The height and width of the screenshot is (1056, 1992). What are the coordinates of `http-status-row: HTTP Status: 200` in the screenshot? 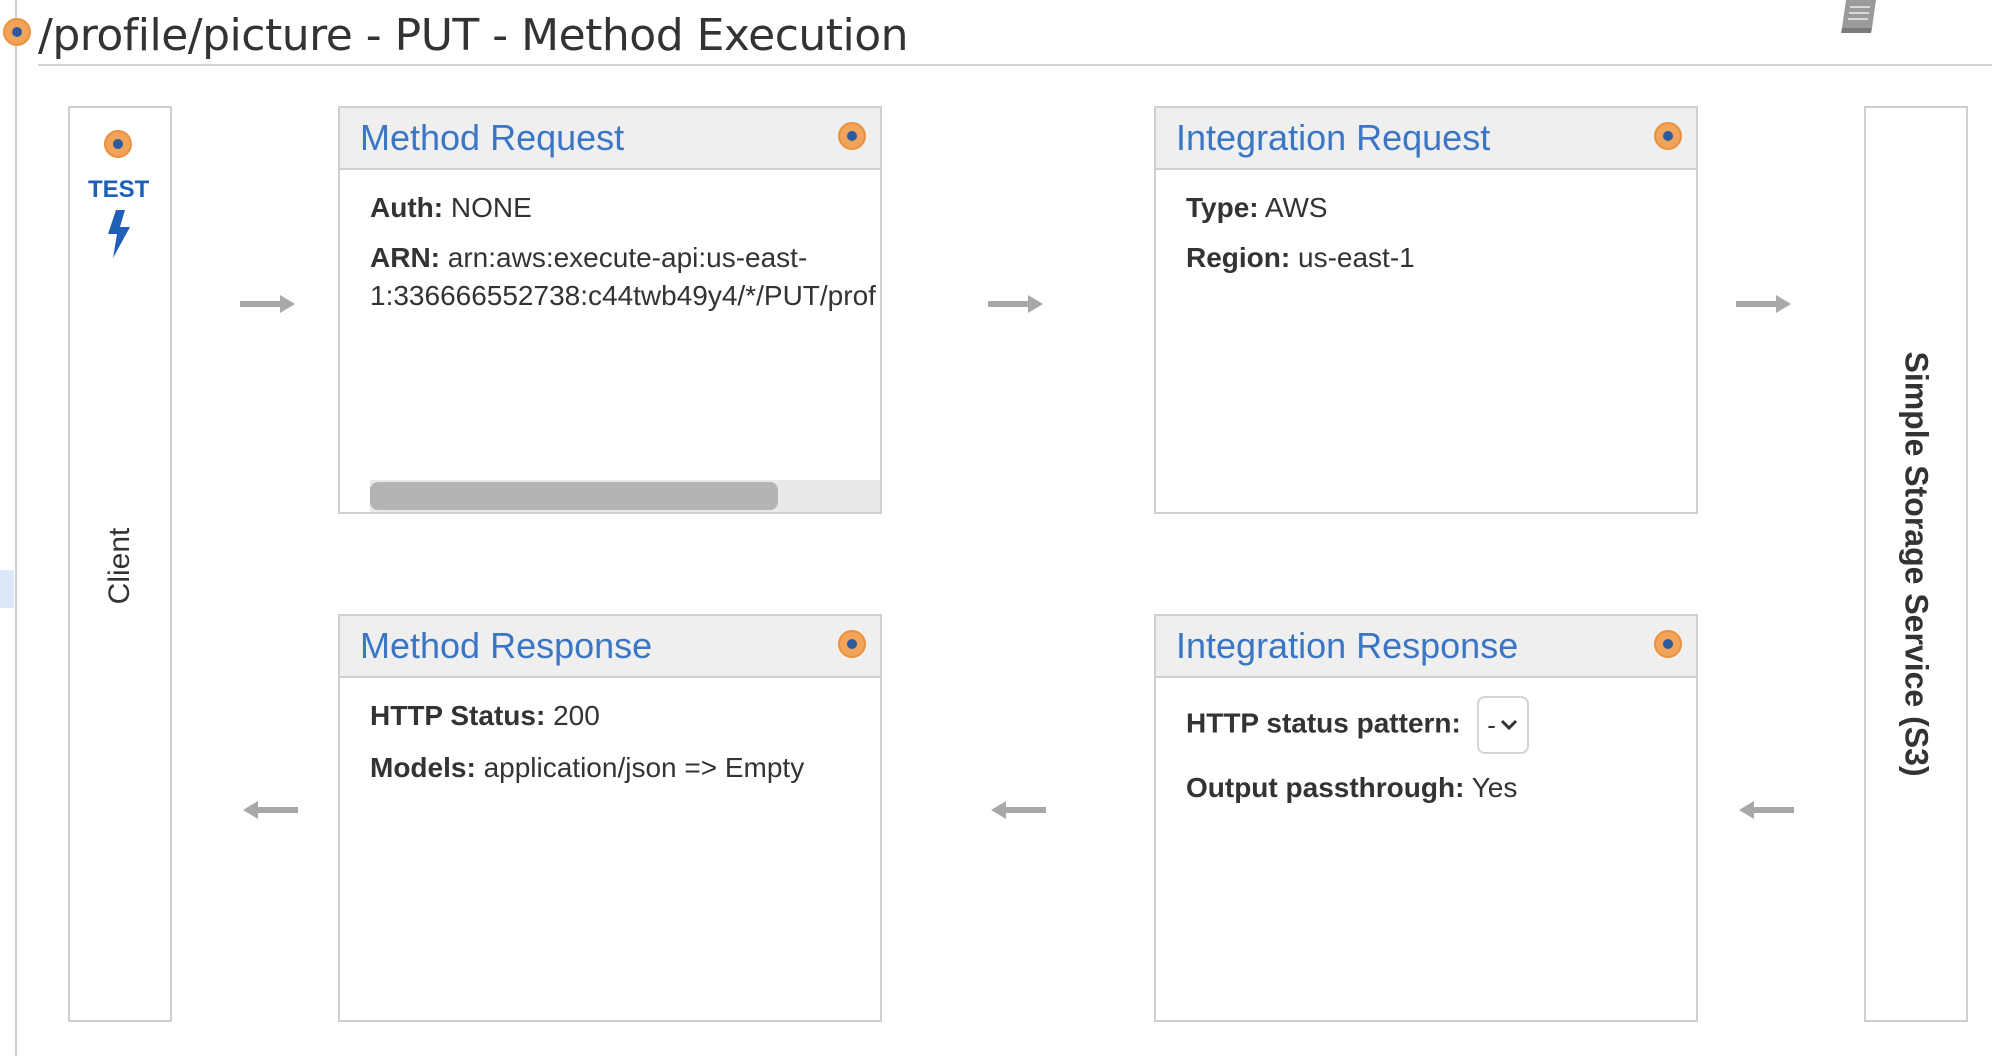 It's located at (485, 716).